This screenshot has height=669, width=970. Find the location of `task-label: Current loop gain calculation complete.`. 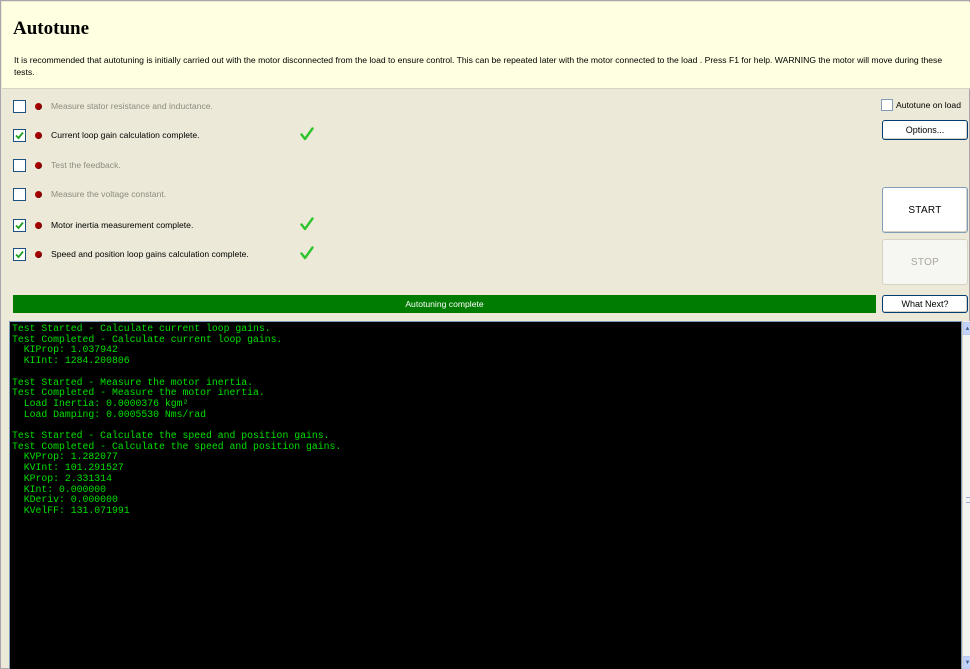

task-label: Current loop gain calculation complete. is located at coordinates (125, 135).